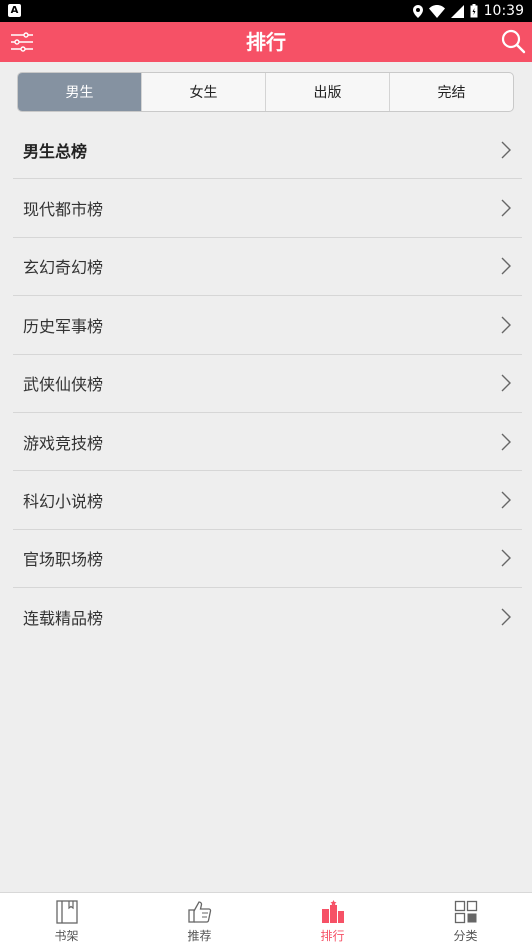  Describe the element at coordinates (63, 560) in the screenshot. I see `ranking-item-label: 官场职场榜` at that location.